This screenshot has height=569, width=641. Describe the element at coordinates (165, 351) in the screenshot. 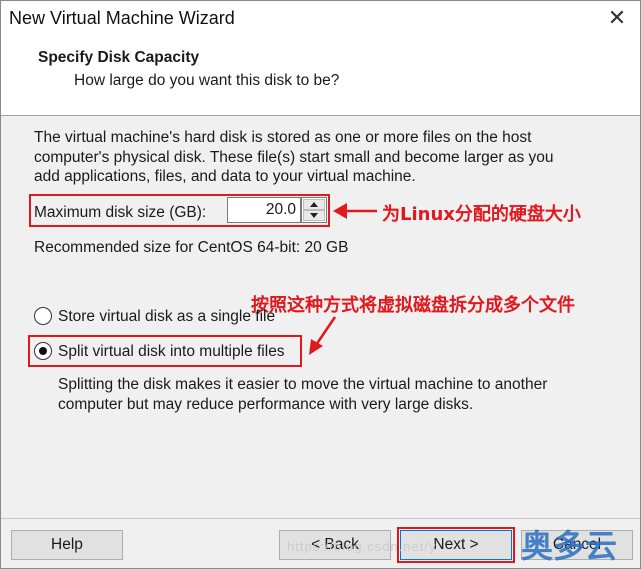

I see `split-option-highlight-box` at that location.